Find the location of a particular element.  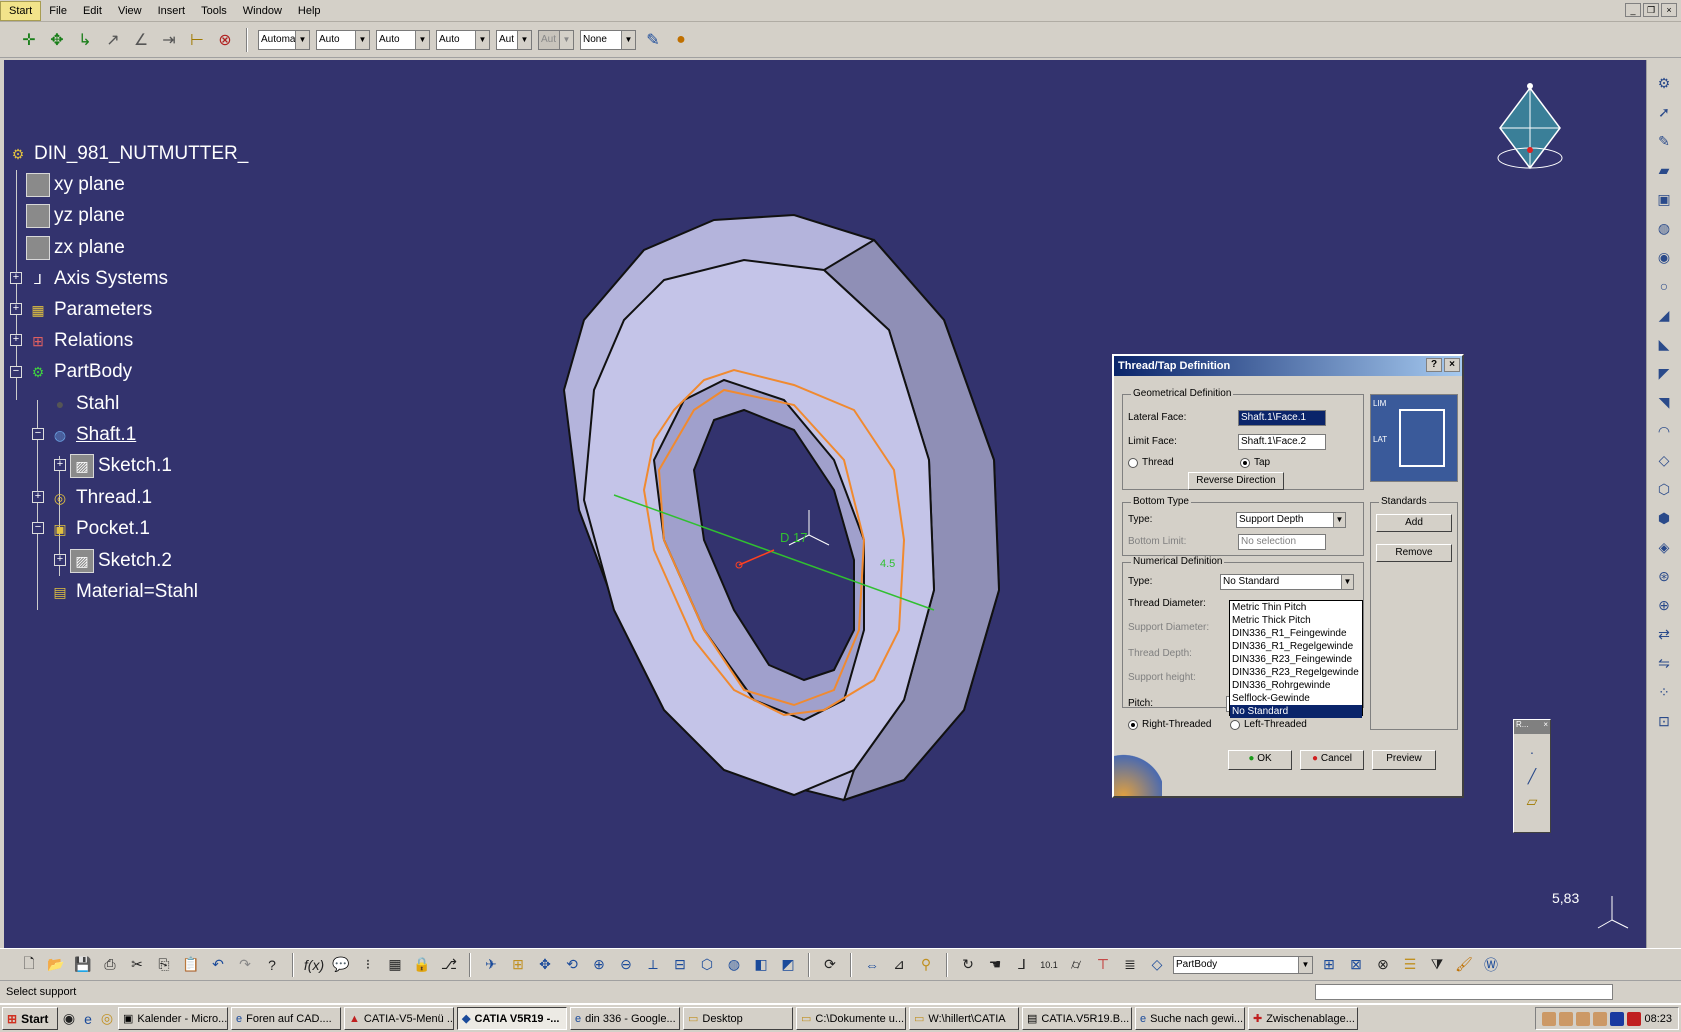

stiffener-icon: ◤ is located at coordinates (1664, 373).